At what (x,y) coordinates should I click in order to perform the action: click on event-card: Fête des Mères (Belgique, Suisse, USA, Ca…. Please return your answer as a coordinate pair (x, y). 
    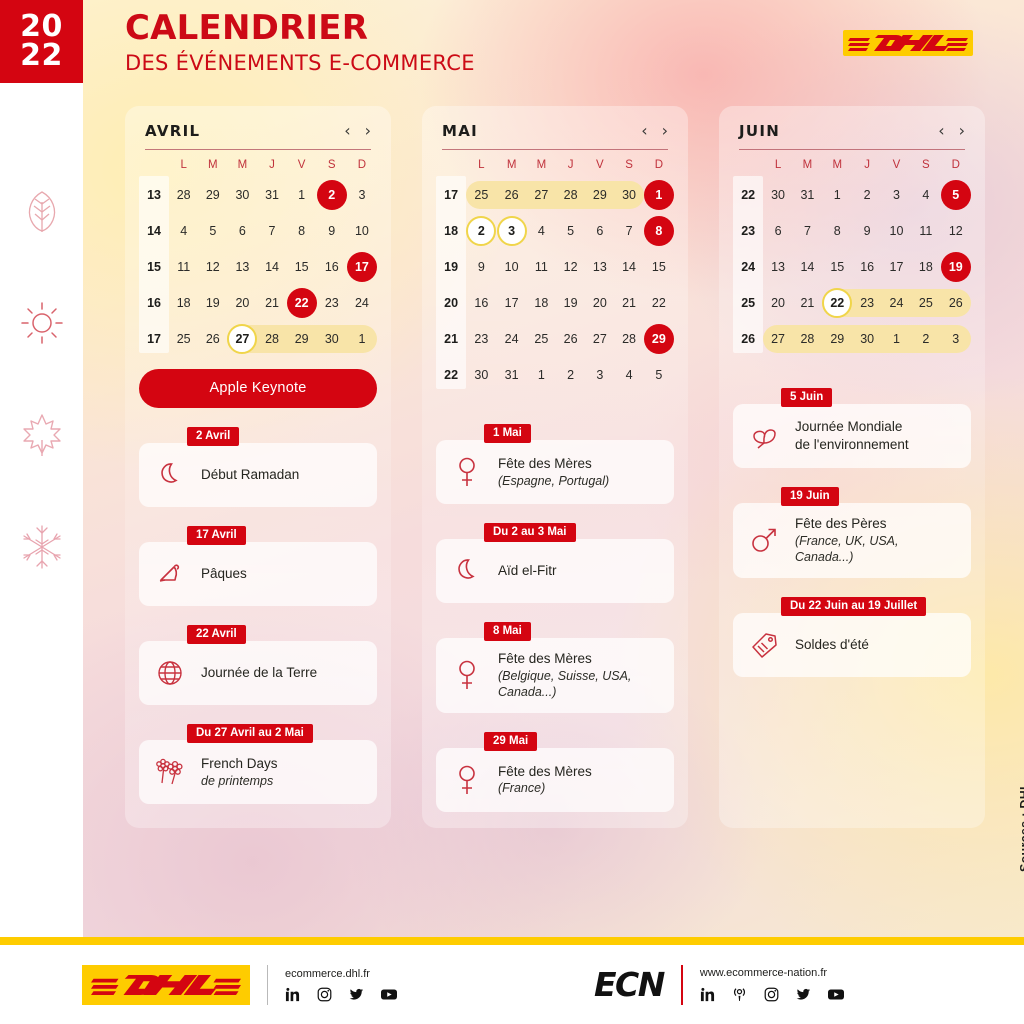
    Looking at the image, I should click on (555, 675).